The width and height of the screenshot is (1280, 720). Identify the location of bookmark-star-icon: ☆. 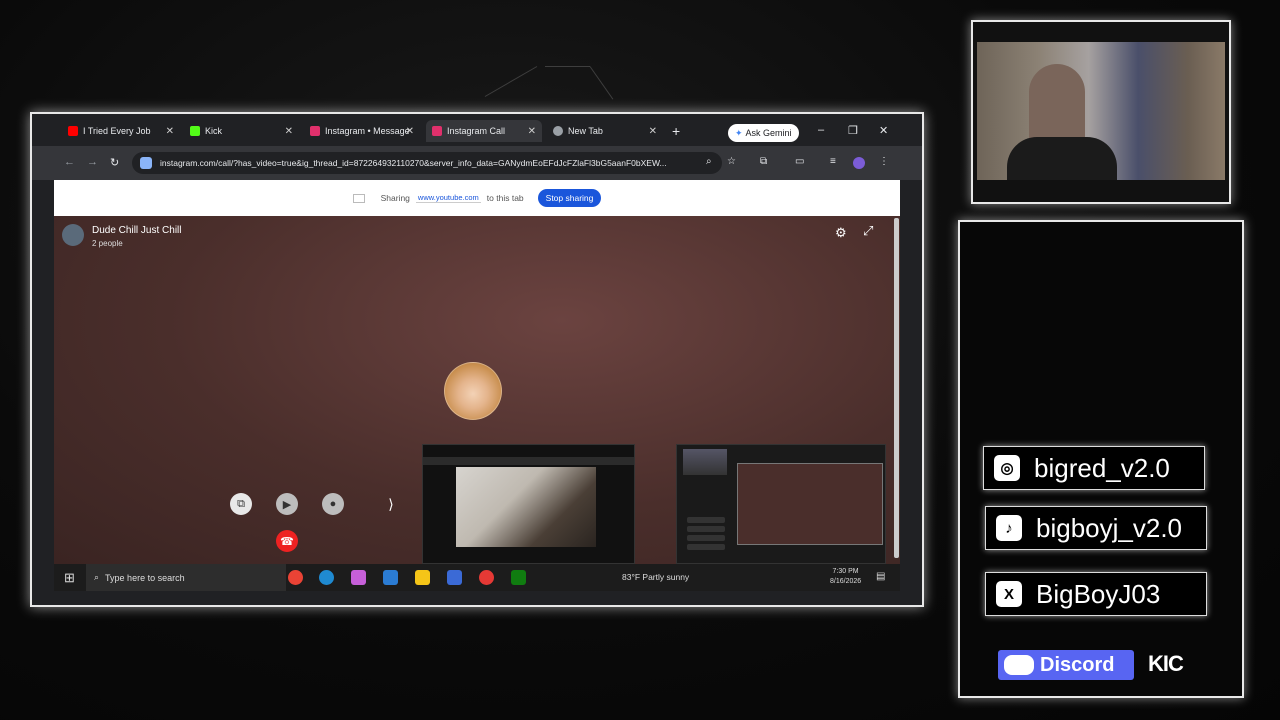
(731, 161).